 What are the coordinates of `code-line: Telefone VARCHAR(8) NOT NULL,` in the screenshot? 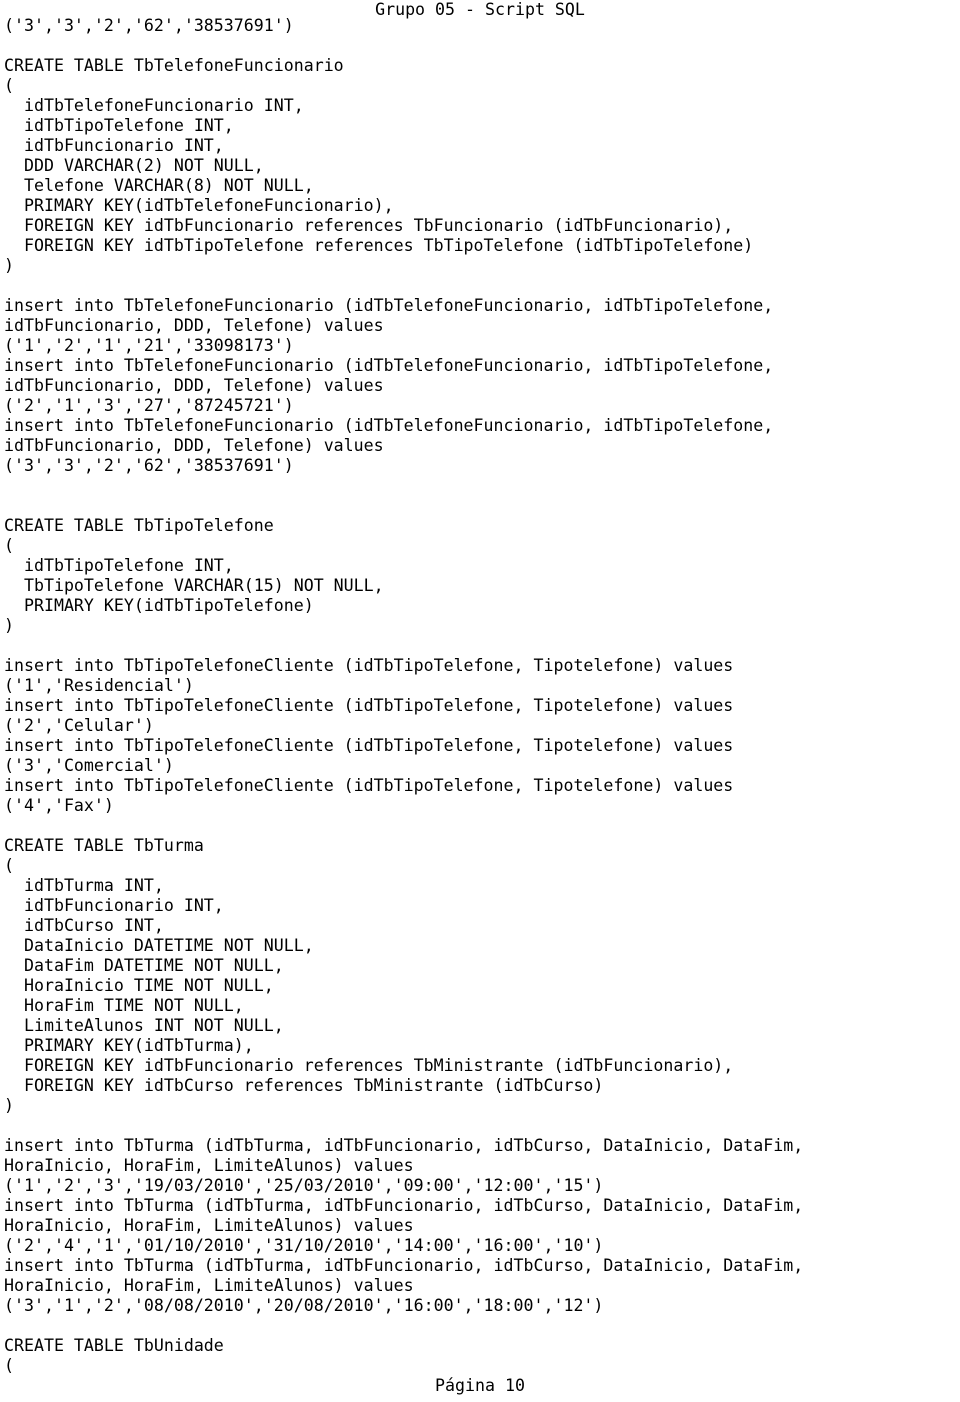 It's located at (159, 185).